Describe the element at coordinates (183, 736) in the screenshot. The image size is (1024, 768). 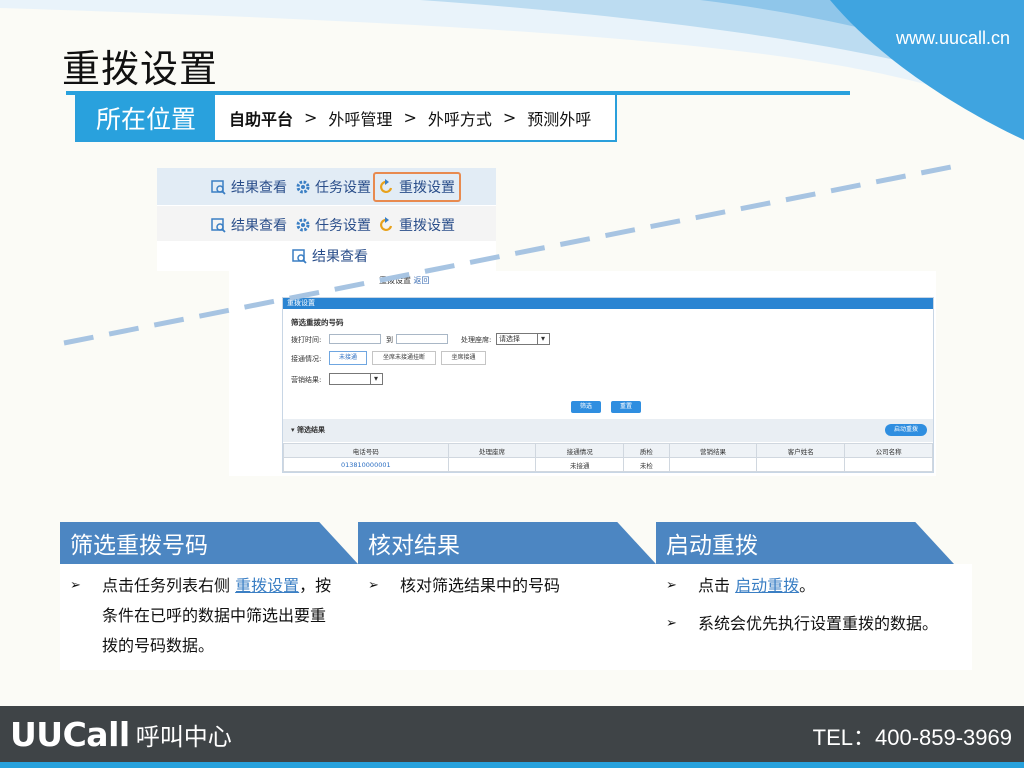
I see `brand-subtitle: 呼叫中心` at that location.